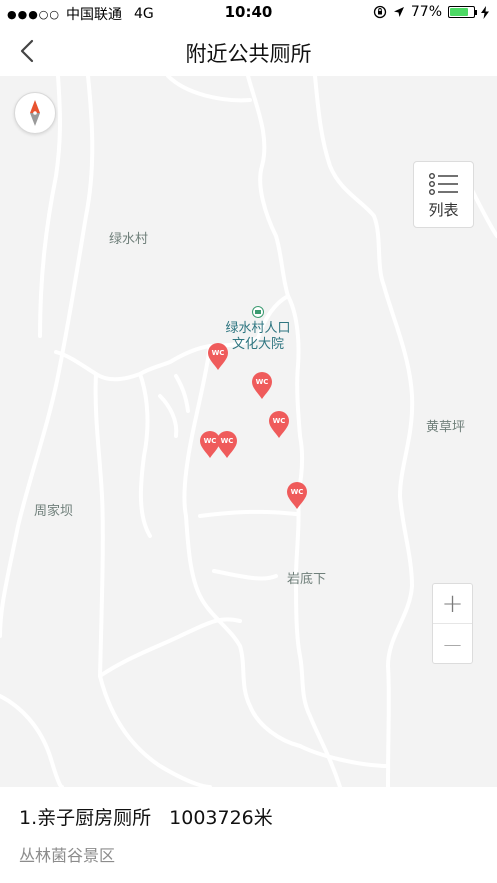 The width and height of the screenshot is (497, 883). Describe the element at coordinates (248, 54) in the screenshot. I see `page-title: 附近公共厕所` at that location.